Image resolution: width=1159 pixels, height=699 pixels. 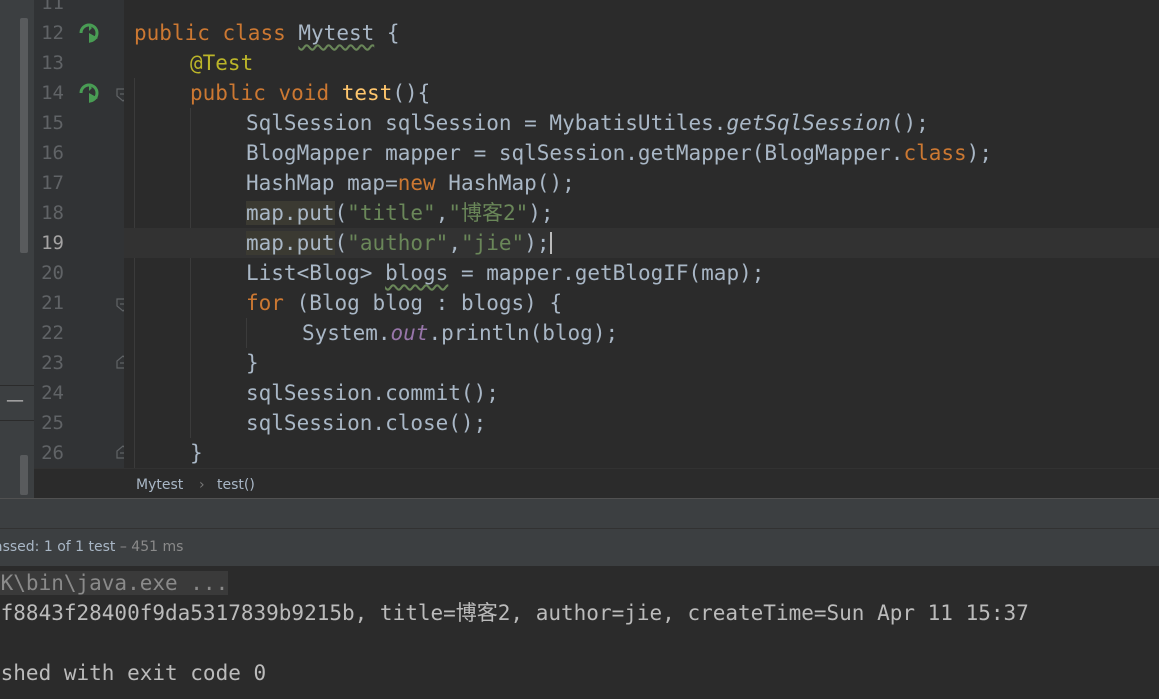 I want to click on code-line-22: System.out.println(blog);, so click(x=641, y=333).